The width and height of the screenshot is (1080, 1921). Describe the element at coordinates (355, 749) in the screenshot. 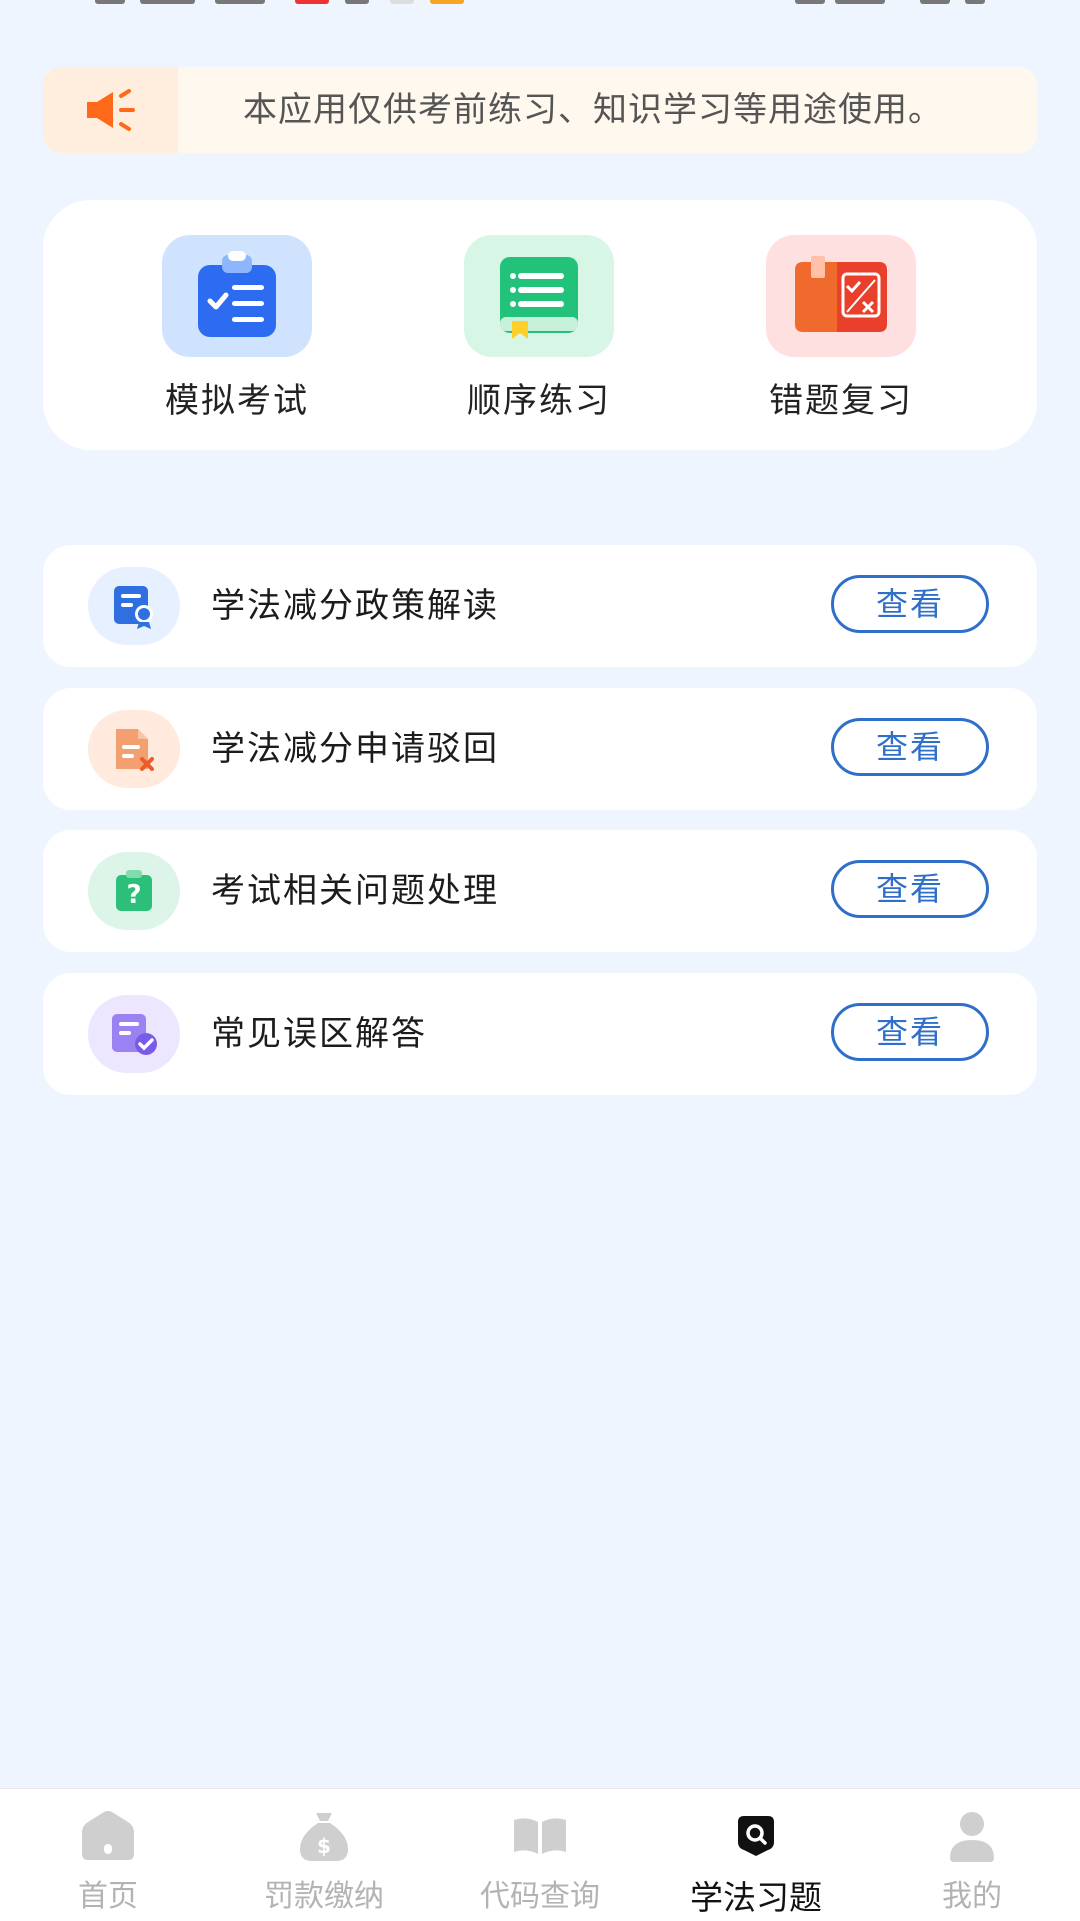

I see `list-item-title: 学法减分申请驳回` at that location.